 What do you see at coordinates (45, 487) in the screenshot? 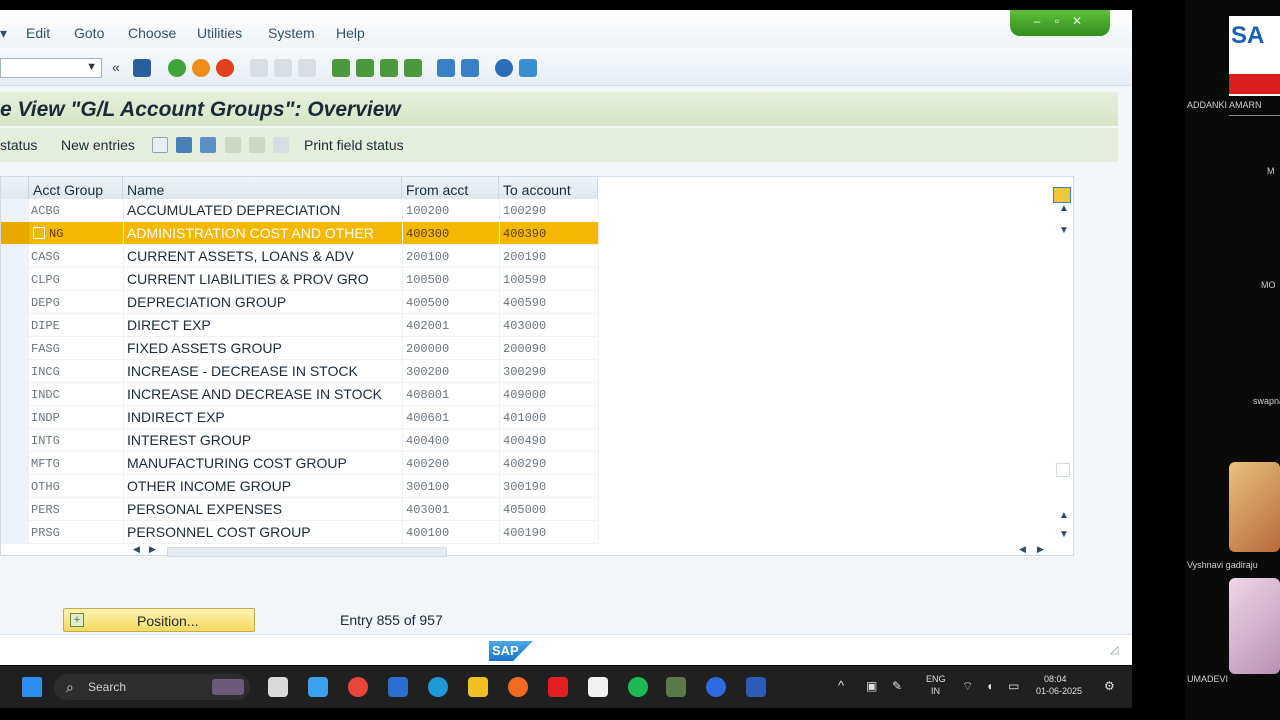
I see `cell-acct-group: OTHG` at bounding box center [45, 487].